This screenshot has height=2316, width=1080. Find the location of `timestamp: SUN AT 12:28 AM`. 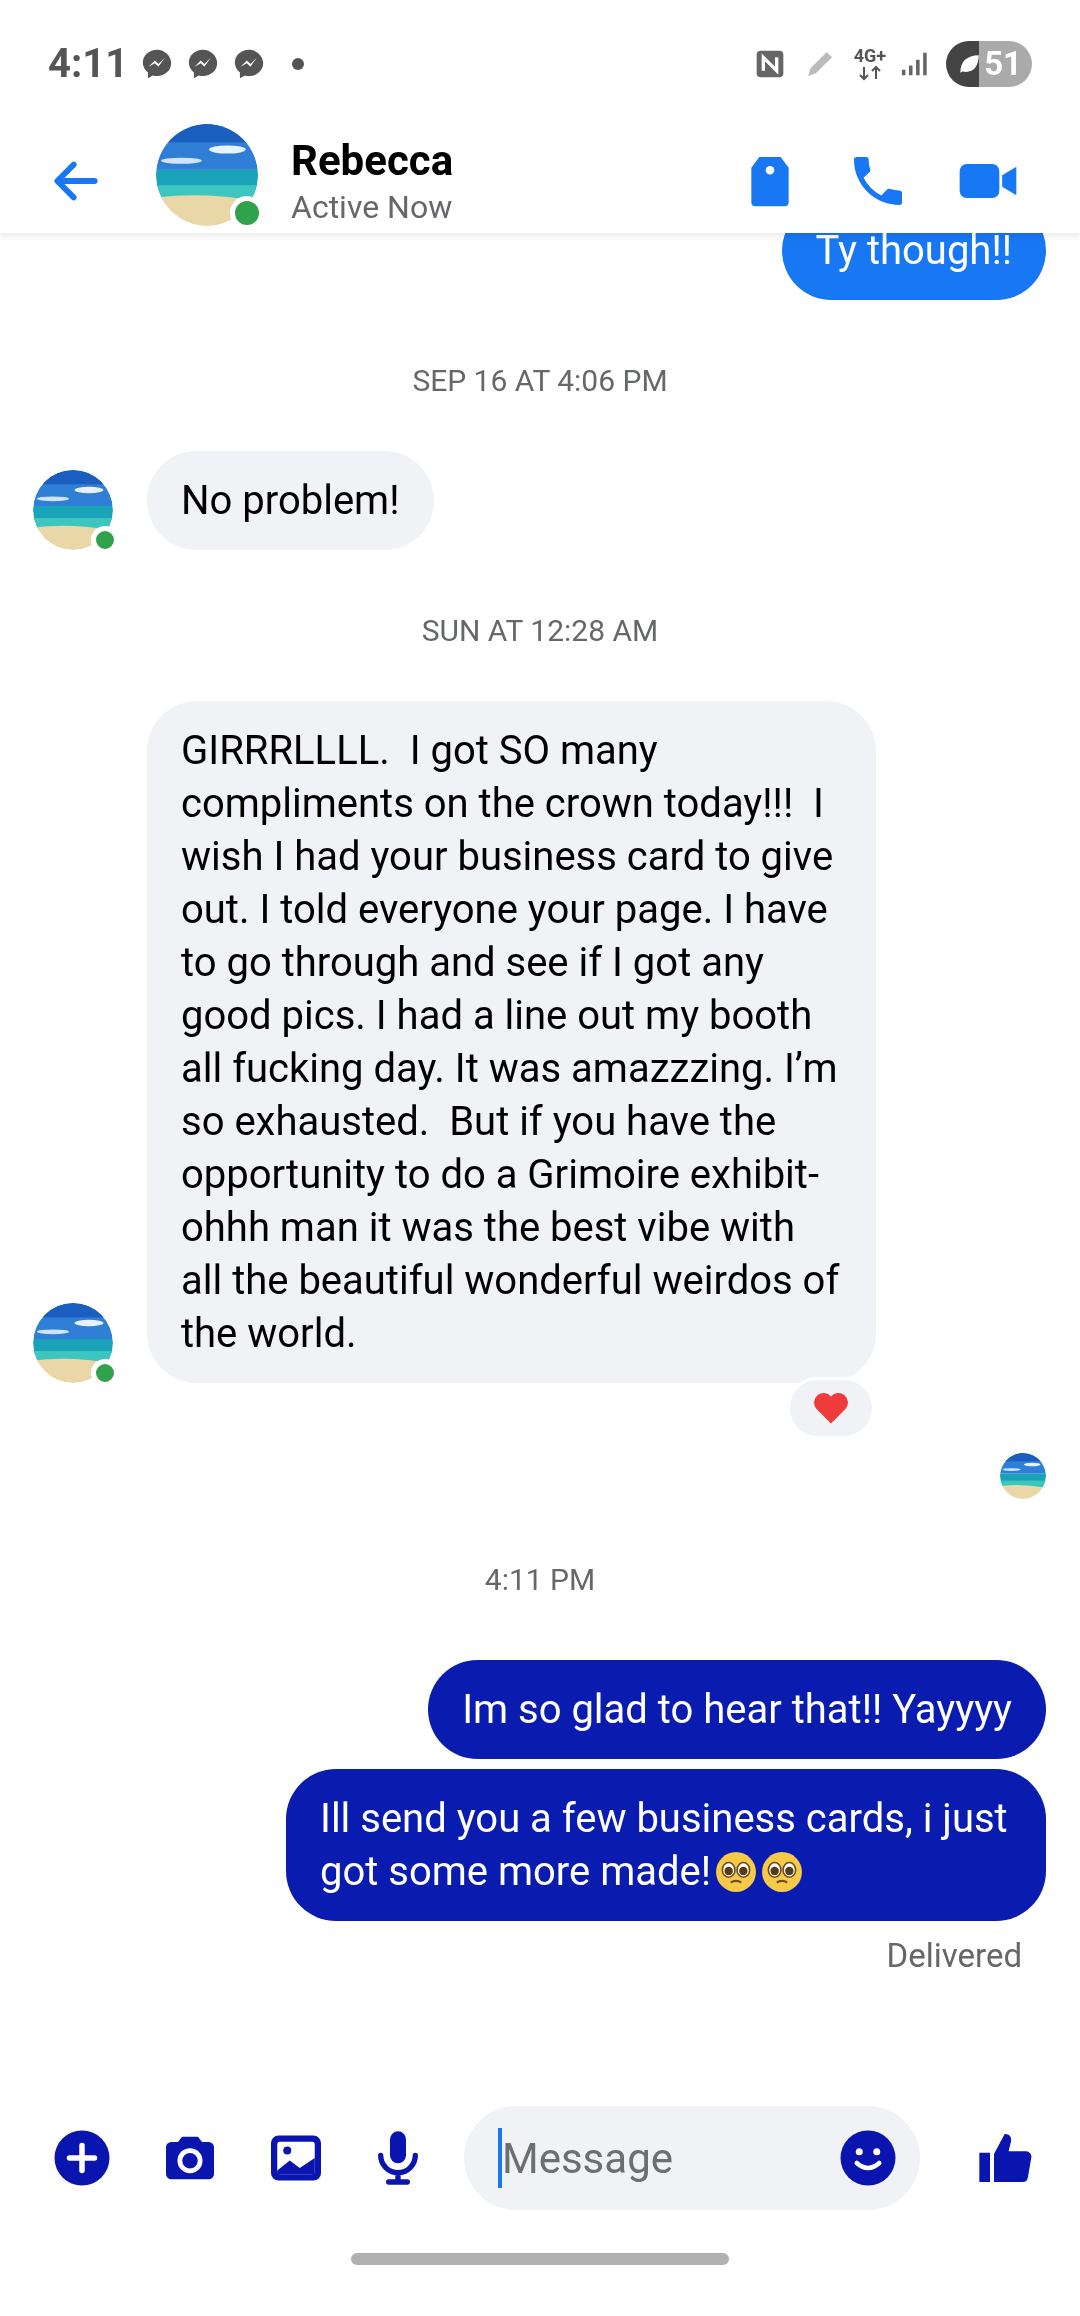

timestamp: SUN AT 12:28 AM is located at coordinates (540, 631).